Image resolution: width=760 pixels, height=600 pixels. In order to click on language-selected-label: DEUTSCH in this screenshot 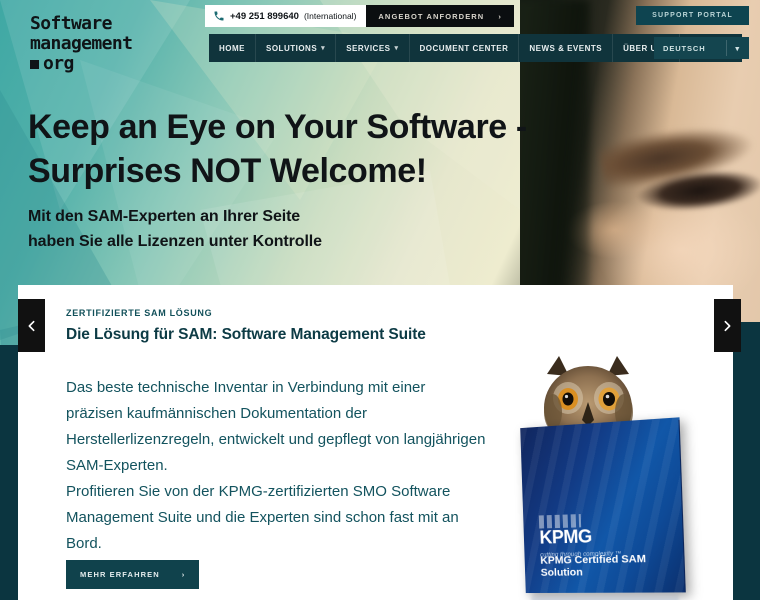, I will do `click(684, 48)`.